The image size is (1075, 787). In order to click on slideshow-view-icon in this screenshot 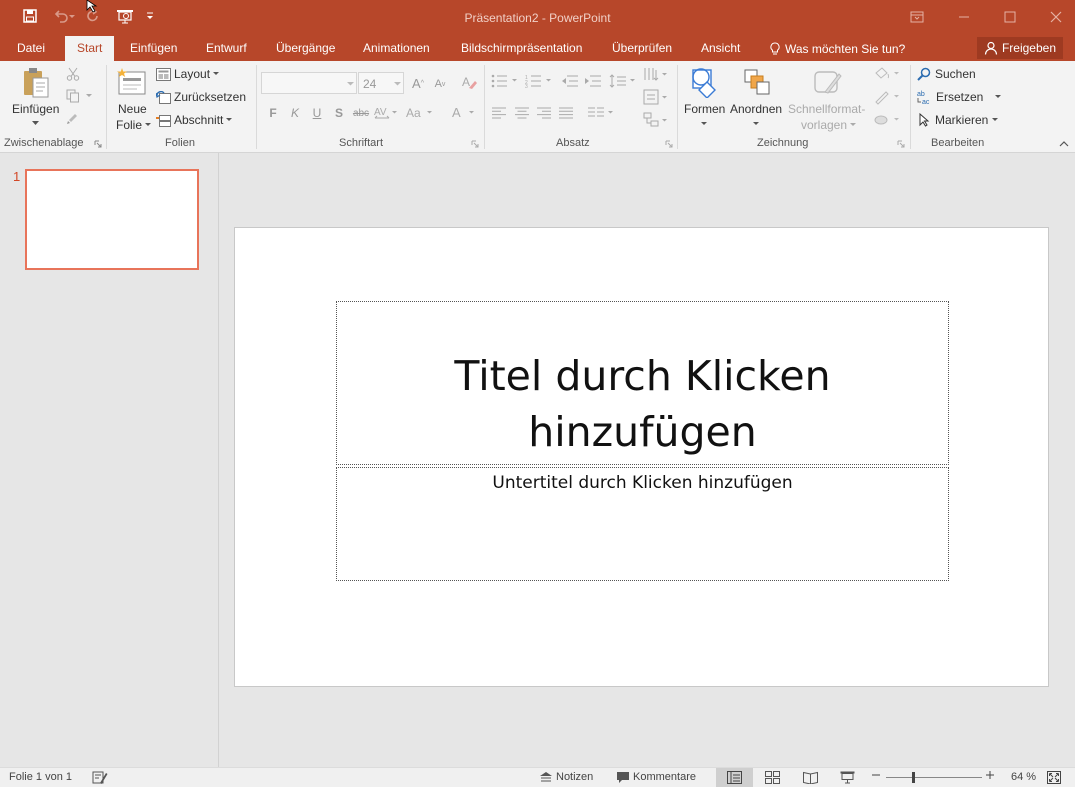, I will do `click(847, 777)`.